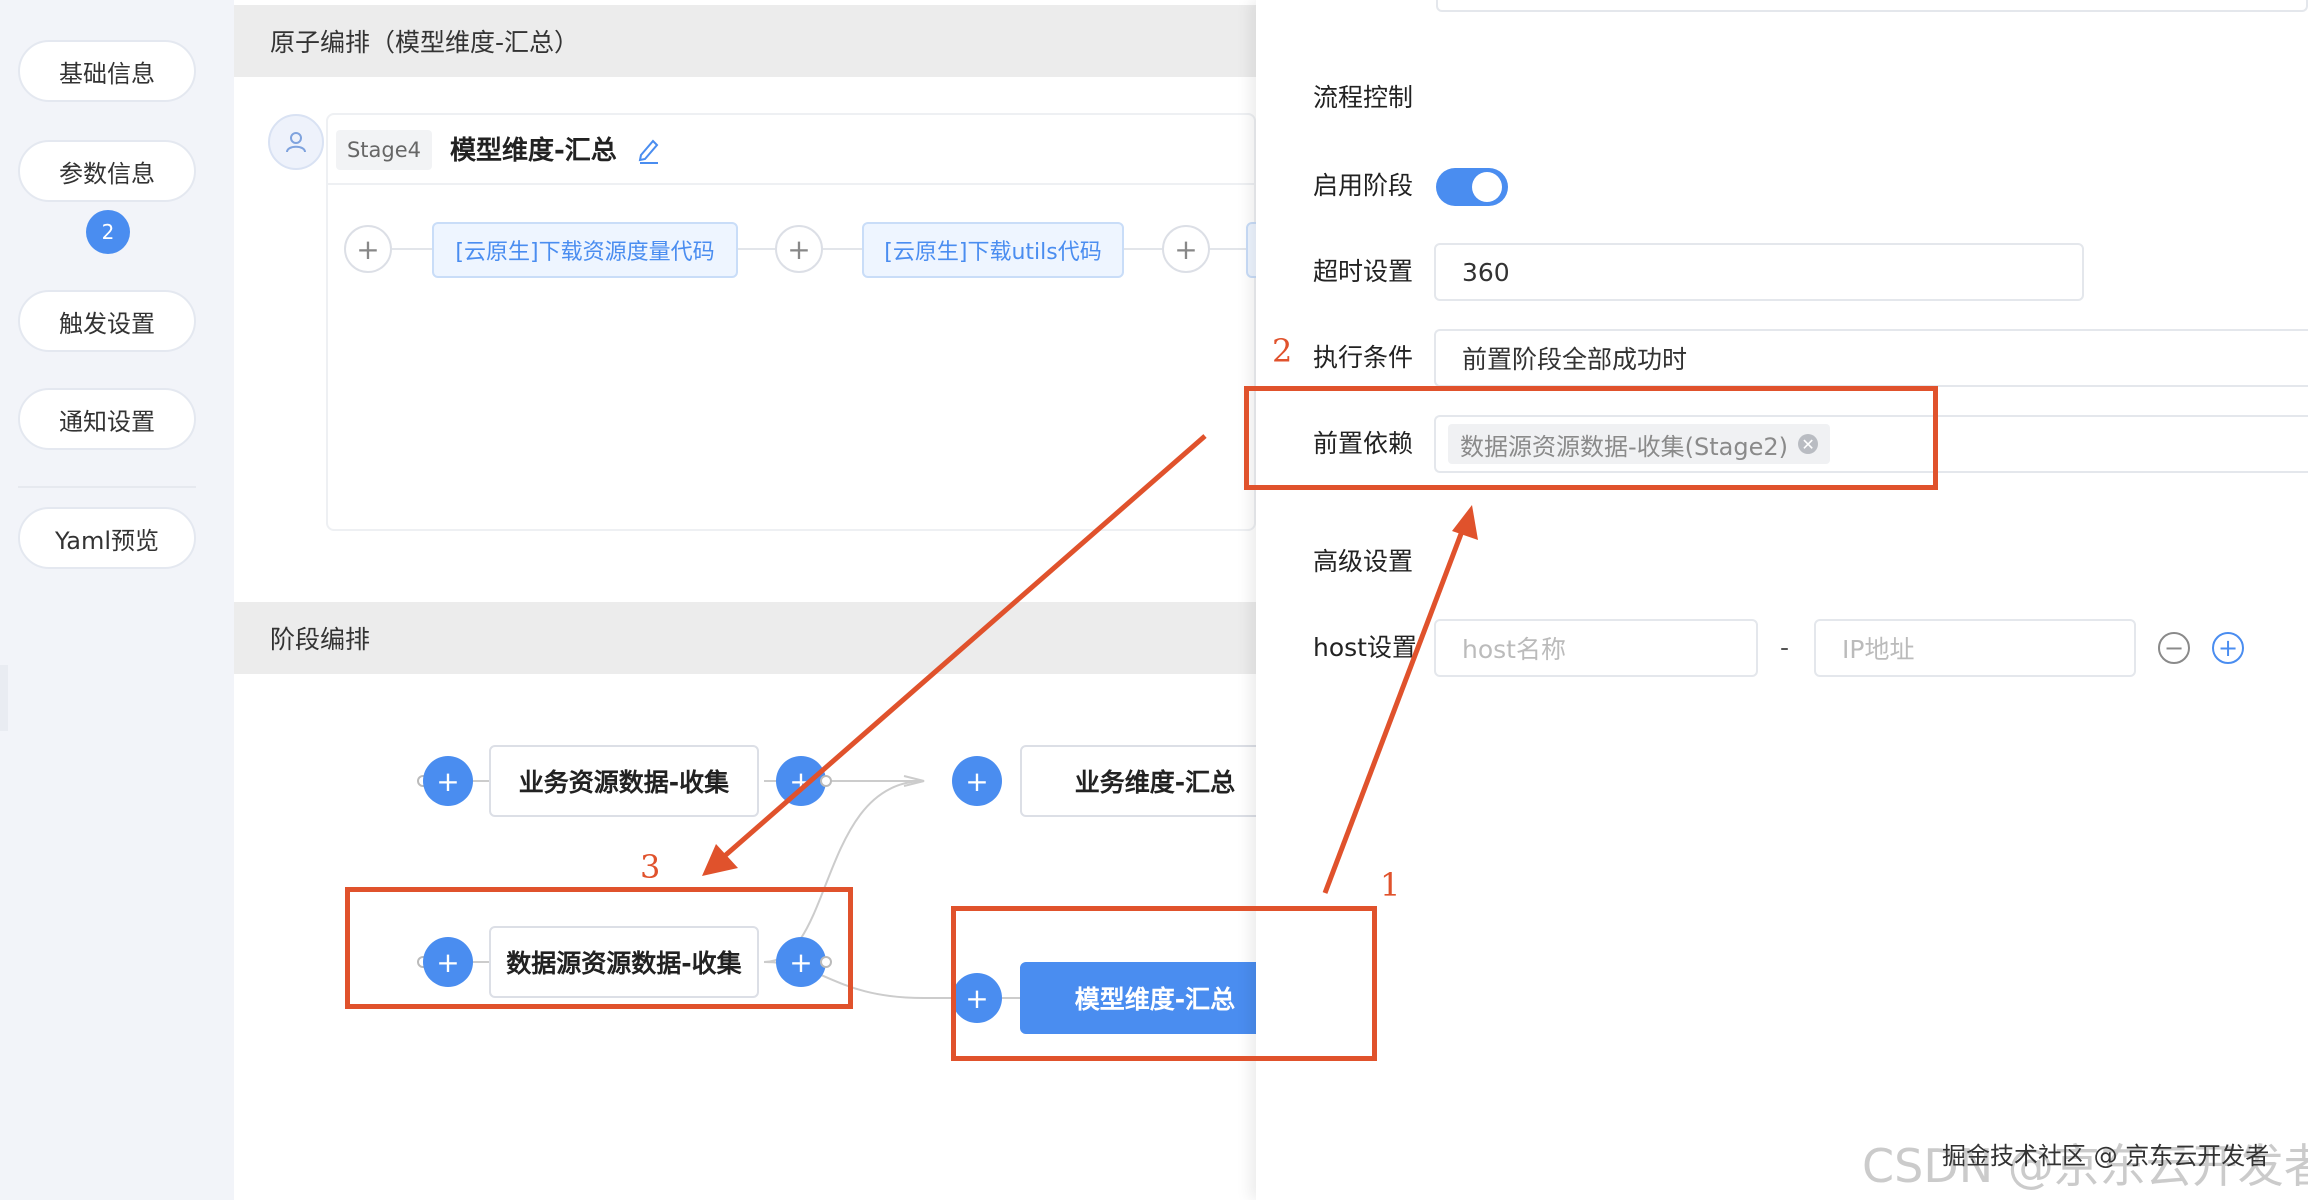 The image size is (2308, 1200). I want to click on watermark-juejin: 掘金技术社区 @ 京东云开发者, so click(2106, 1156).